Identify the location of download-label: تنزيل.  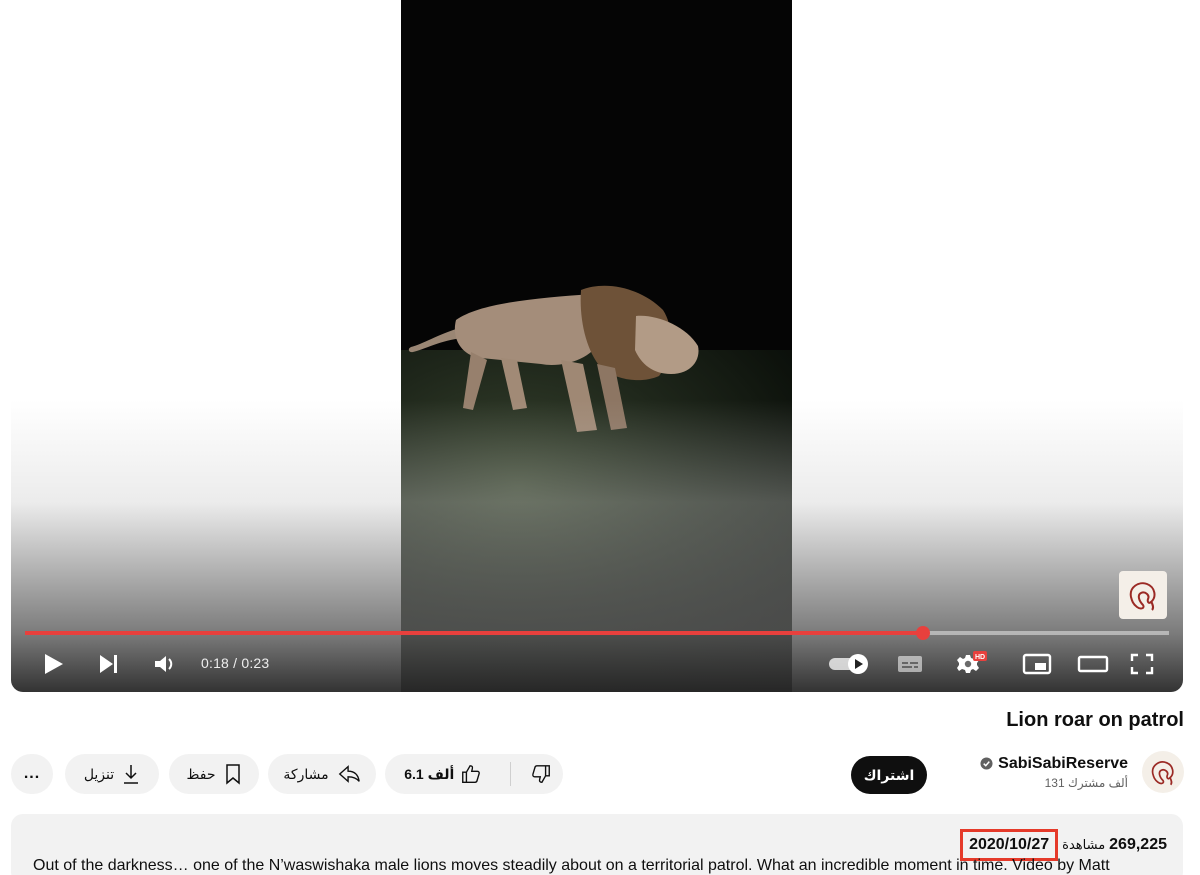
(99, 773).